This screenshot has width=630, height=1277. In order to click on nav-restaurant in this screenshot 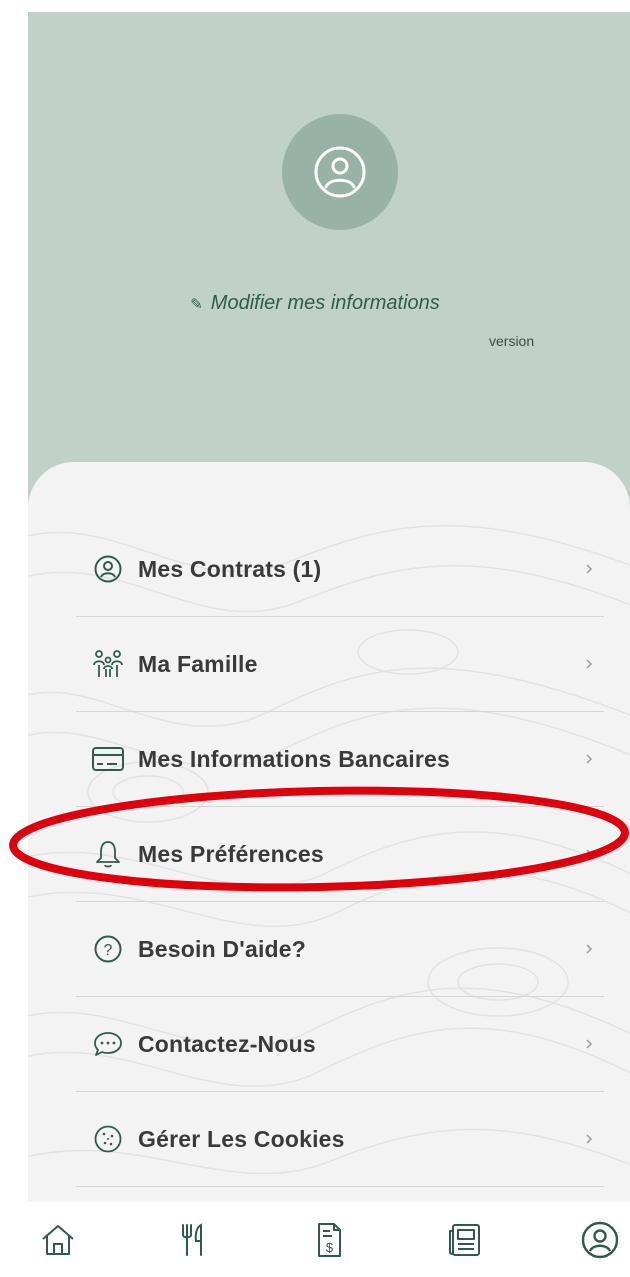, I will do `click(194, 1240)`.